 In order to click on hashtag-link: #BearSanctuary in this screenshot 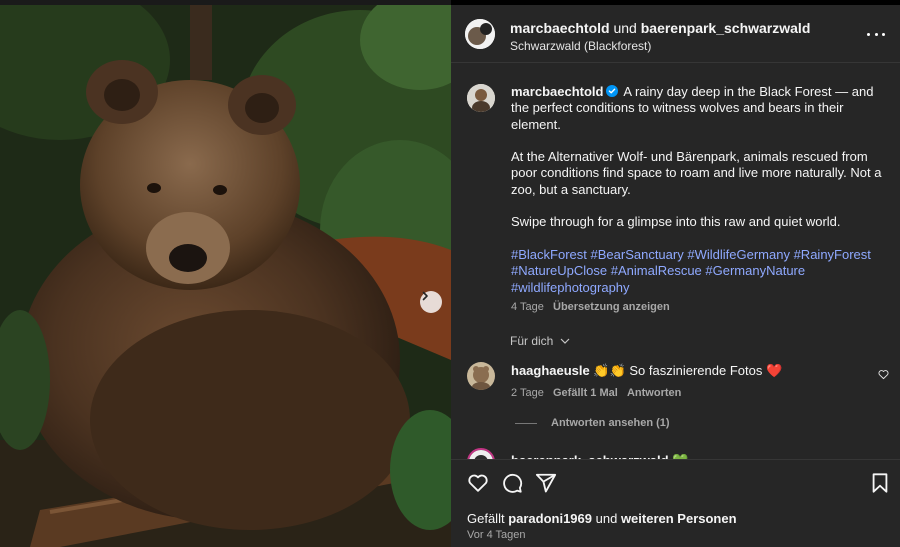, I will do `click(637, 254)`.